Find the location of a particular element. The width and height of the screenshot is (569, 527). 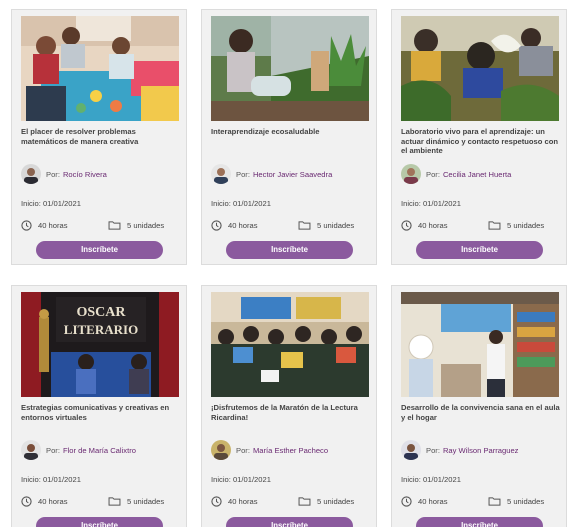

author-name: María Esther Pacheco is located at coordinates (290, 450).